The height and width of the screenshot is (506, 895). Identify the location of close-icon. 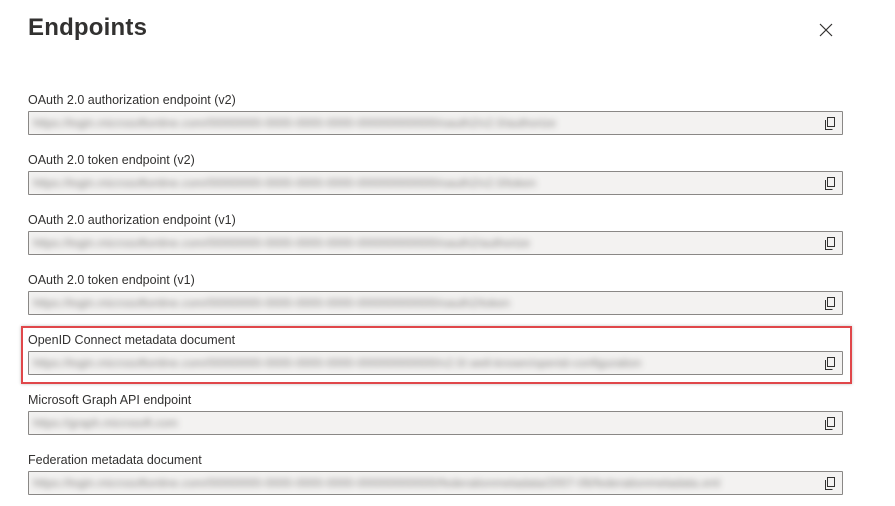
(826, 30).